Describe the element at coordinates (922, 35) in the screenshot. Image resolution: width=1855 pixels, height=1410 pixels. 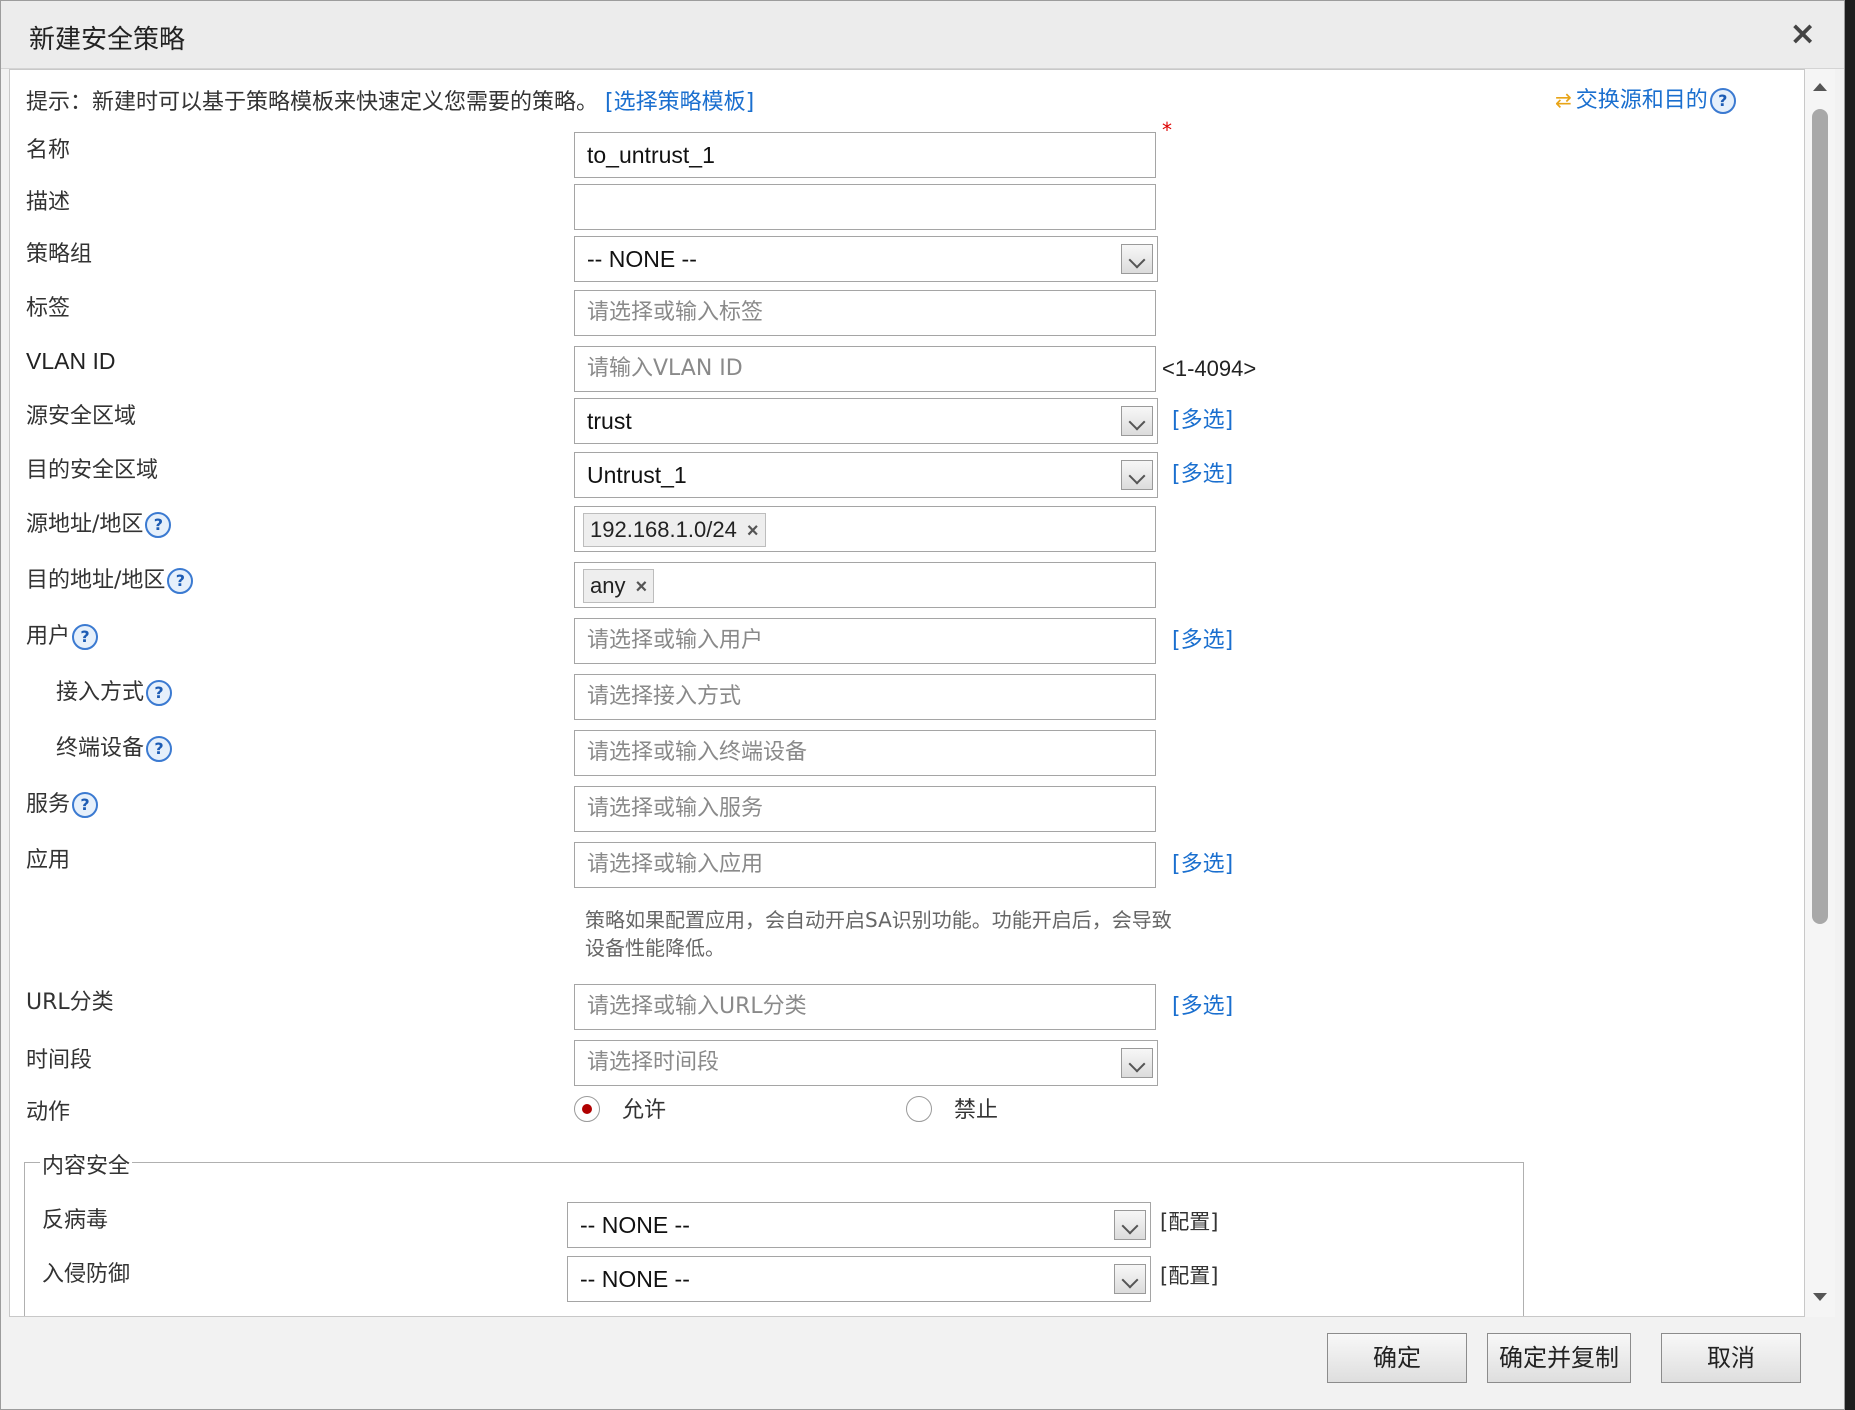
I see `dialog-titlebar: 新建安全策略 ×` at that location.